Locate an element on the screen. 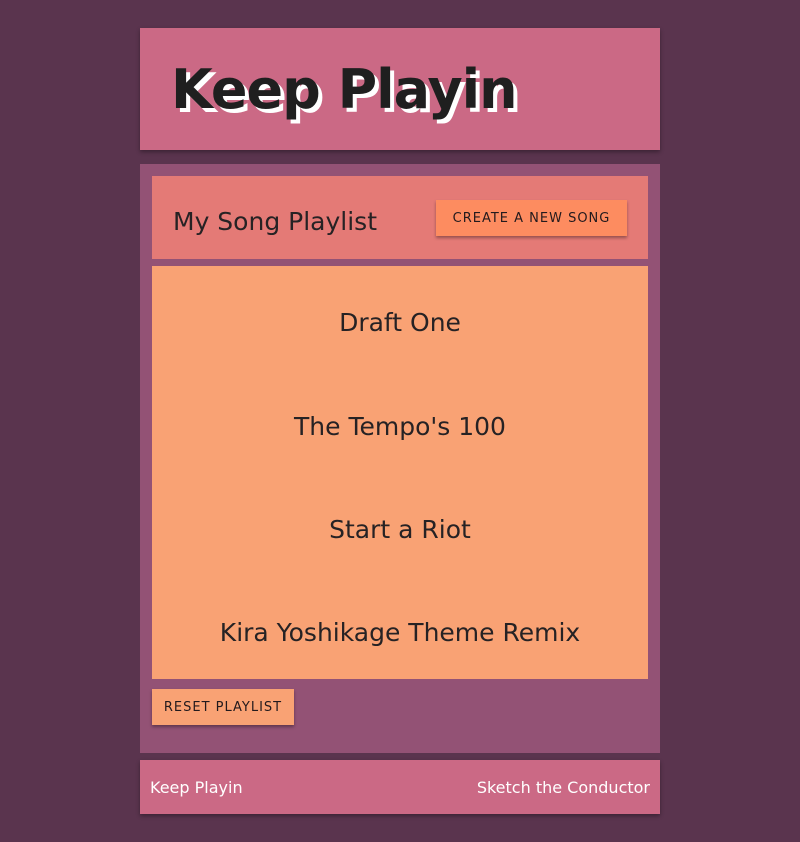 This screenshot has width=800, height=842. reset-playlist-button: Reset playlist is located at coordinates (223, 707).